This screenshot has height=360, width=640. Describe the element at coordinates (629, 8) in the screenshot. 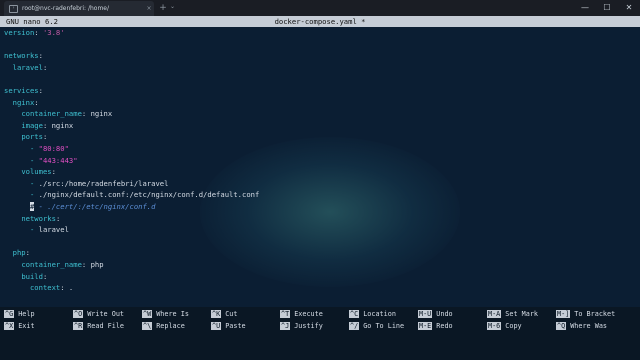

I see `close-window-button: ✕` at that location.